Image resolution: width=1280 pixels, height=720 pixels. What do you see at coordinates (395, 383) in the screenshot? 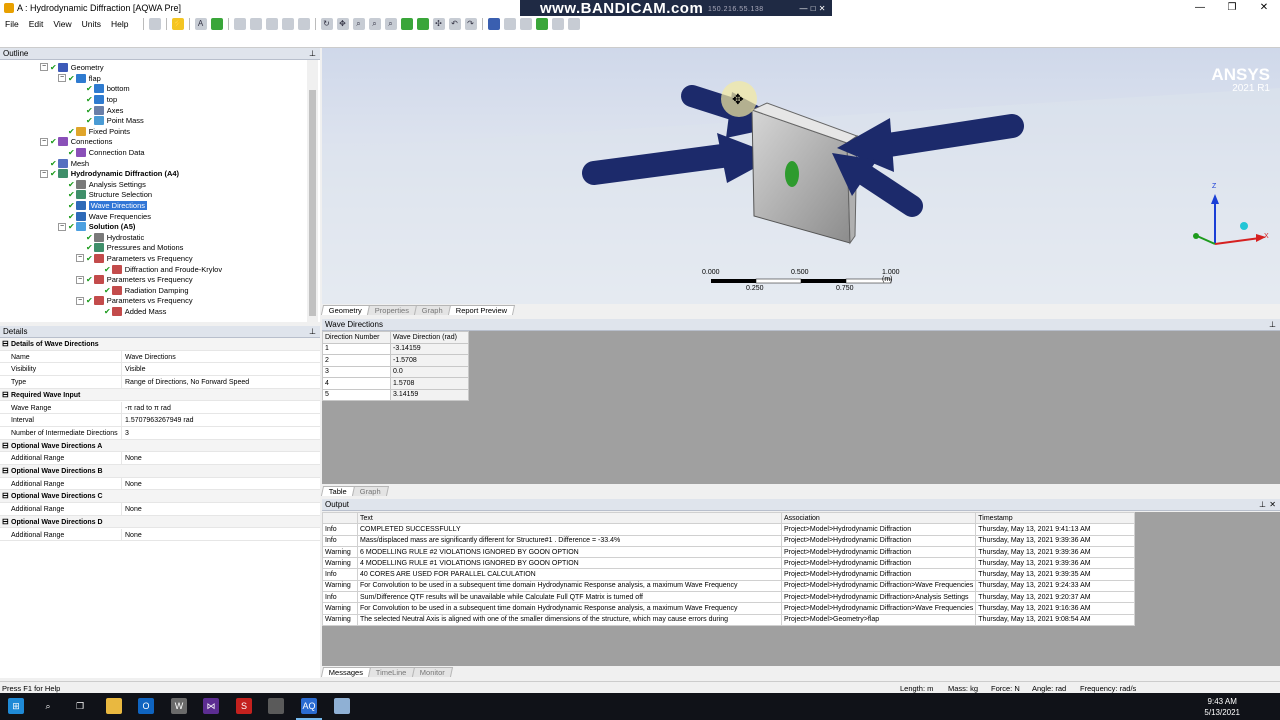
I see `table-row: 4 1.5708` at bounding box center [395, 383].